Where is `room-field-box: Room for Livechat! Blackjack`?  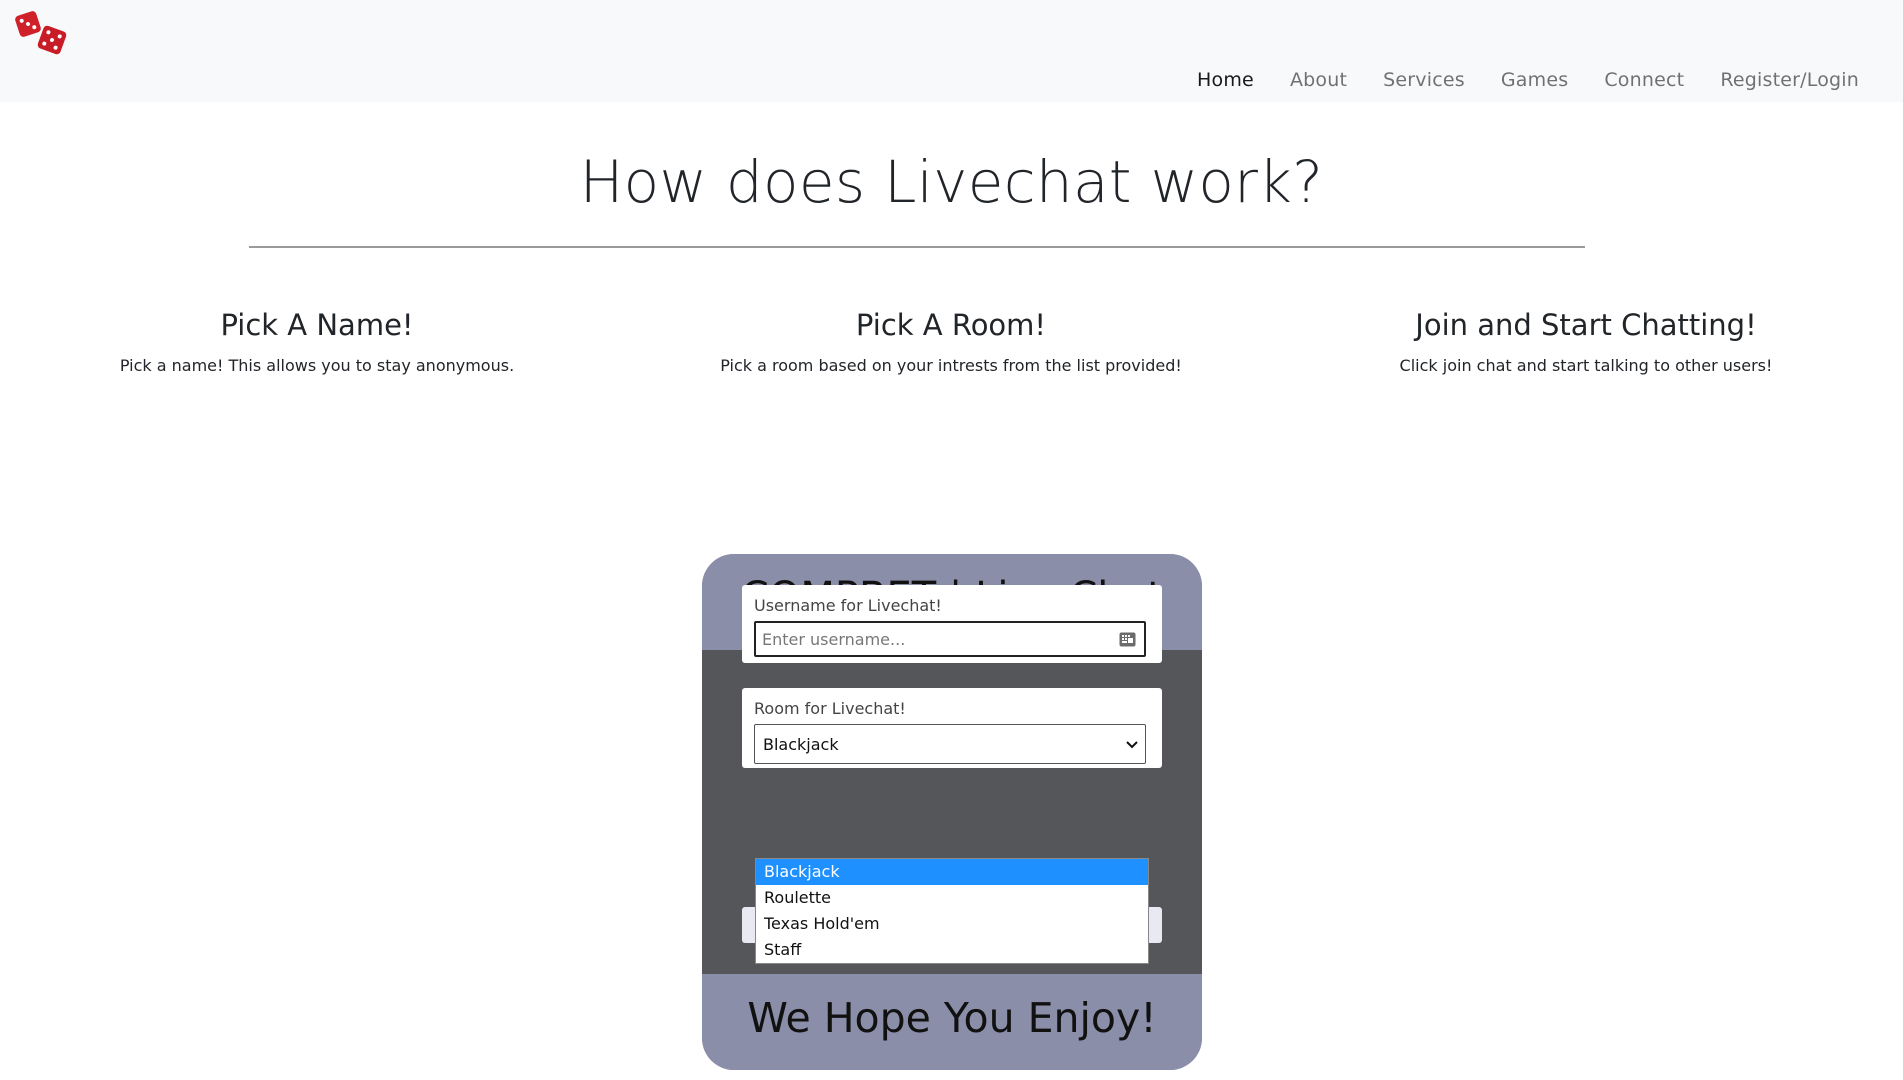
room-field-box: Room for Livechat! Blackjack is located at coordinates (952, 728).